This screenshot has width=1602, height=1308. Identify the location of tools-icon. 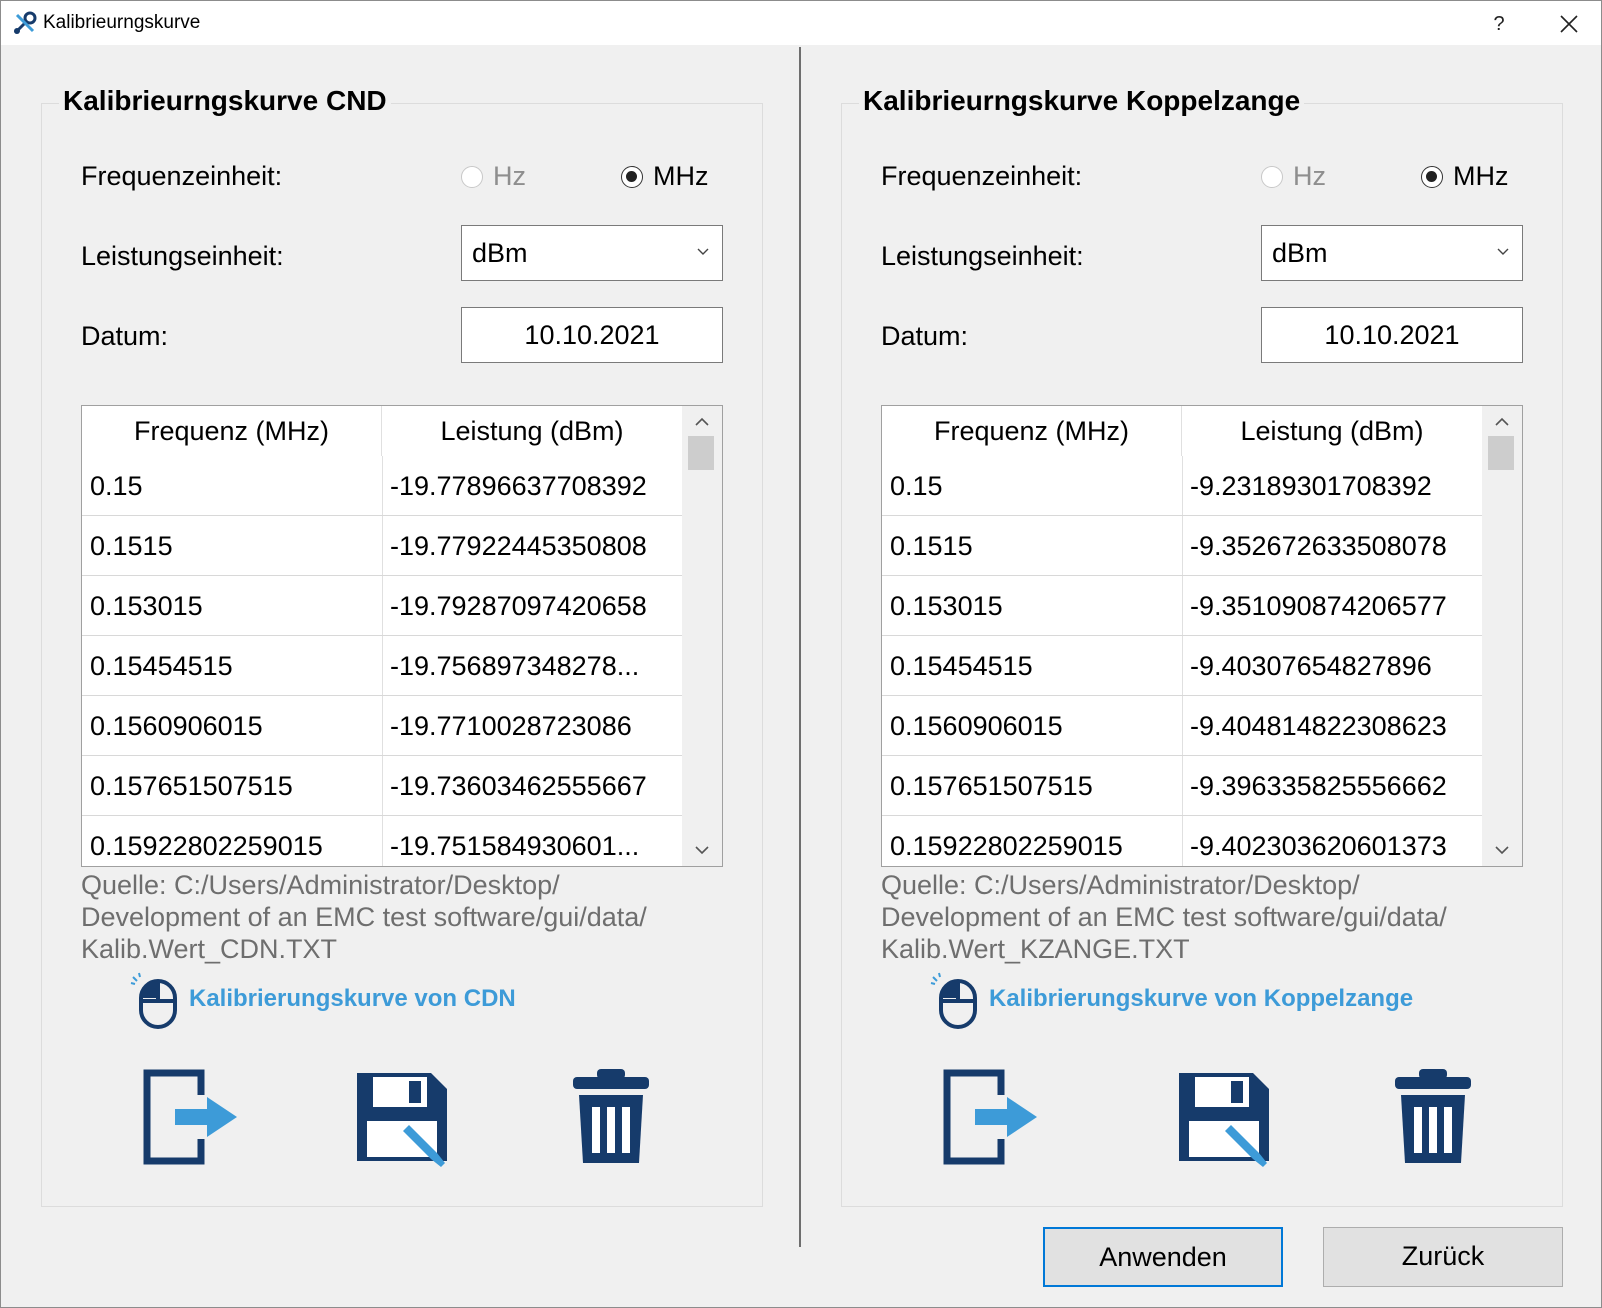
(25, 23).